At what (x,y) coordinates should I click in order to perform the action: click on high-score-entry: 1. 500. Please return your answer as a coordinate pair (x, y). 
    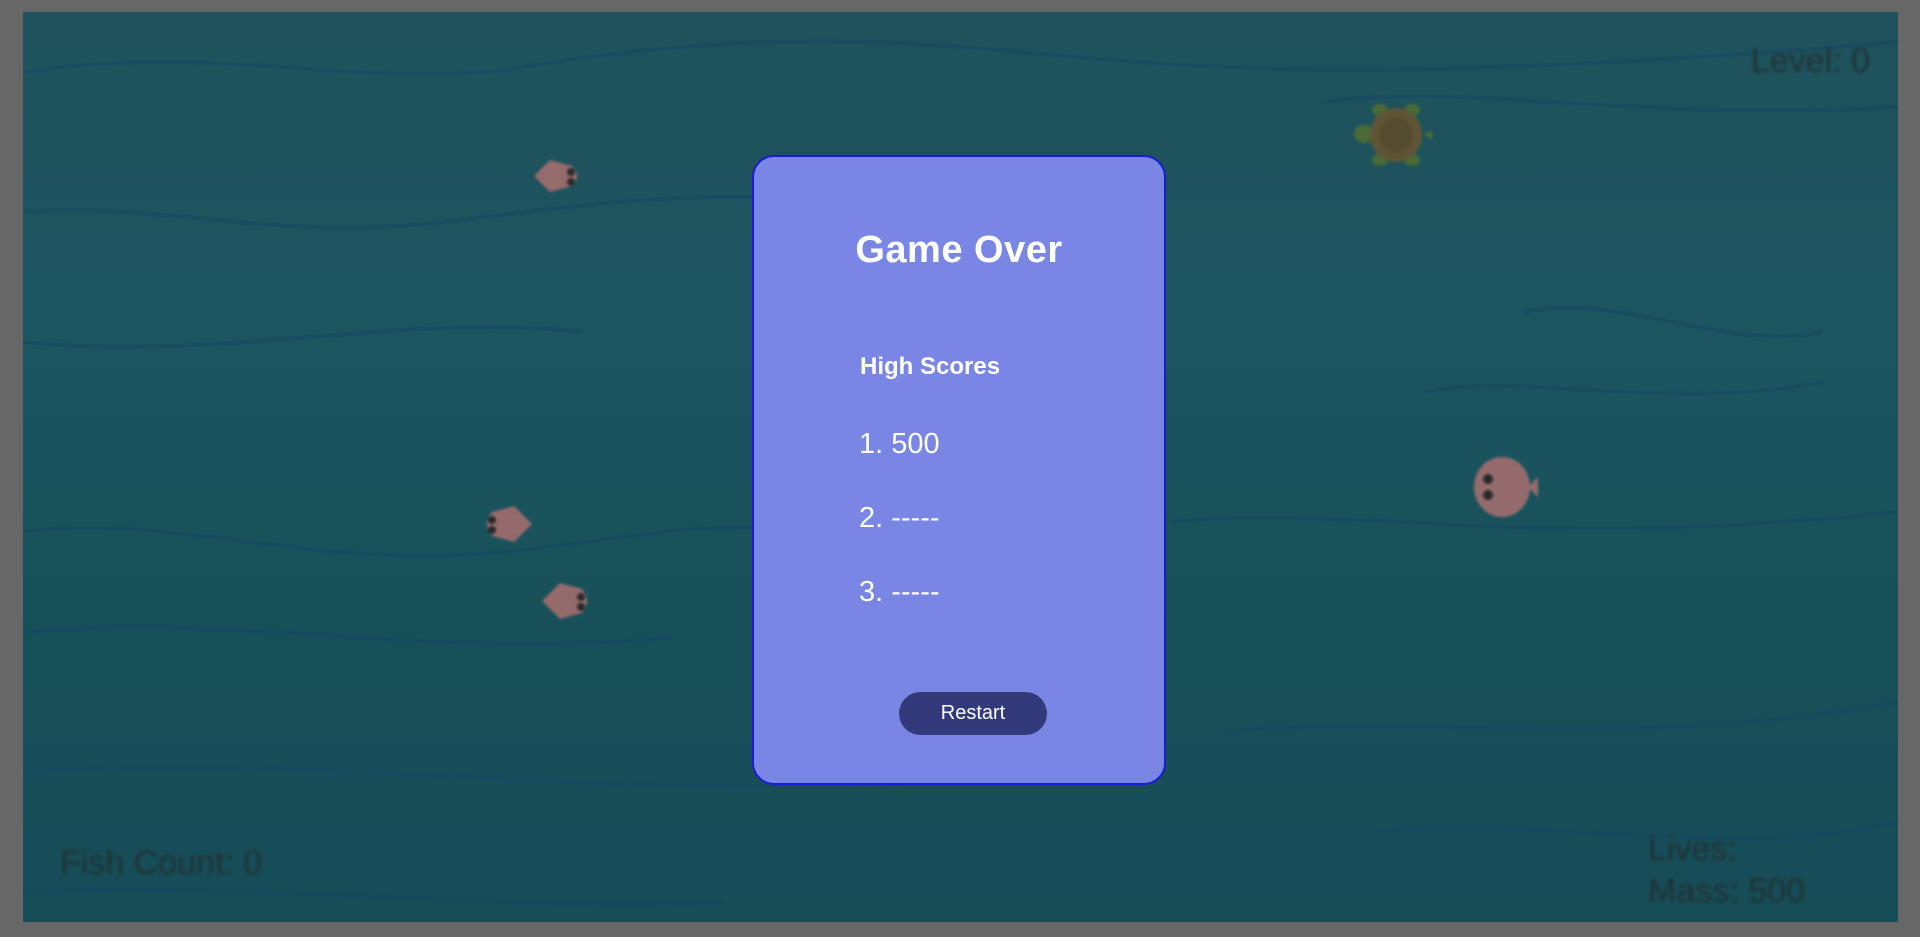
    Looking at the image, I should click on (899, 444).